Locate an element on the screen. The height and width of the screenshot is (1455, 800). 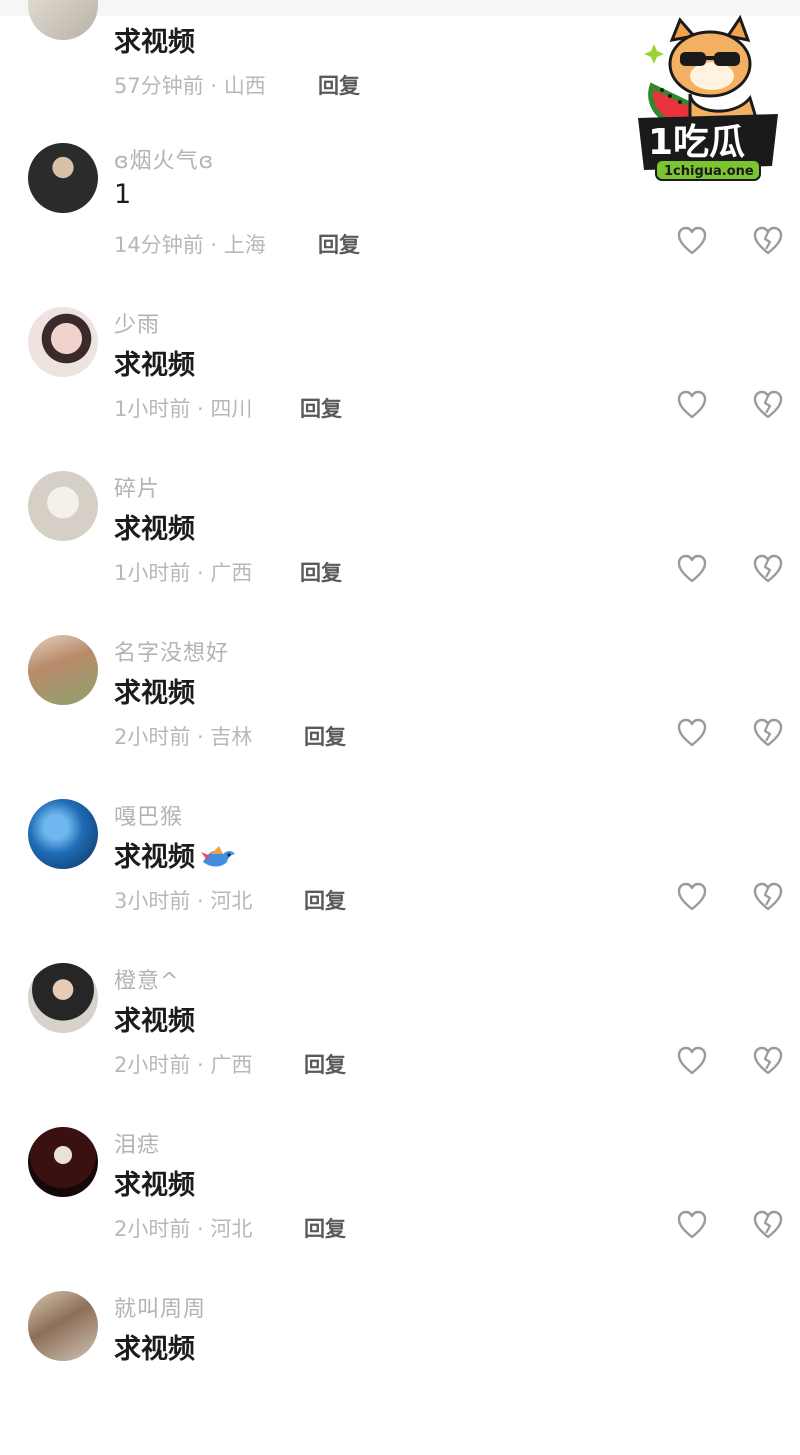
comment-username: 就叫周周 is located at coordinates (160, 1307).